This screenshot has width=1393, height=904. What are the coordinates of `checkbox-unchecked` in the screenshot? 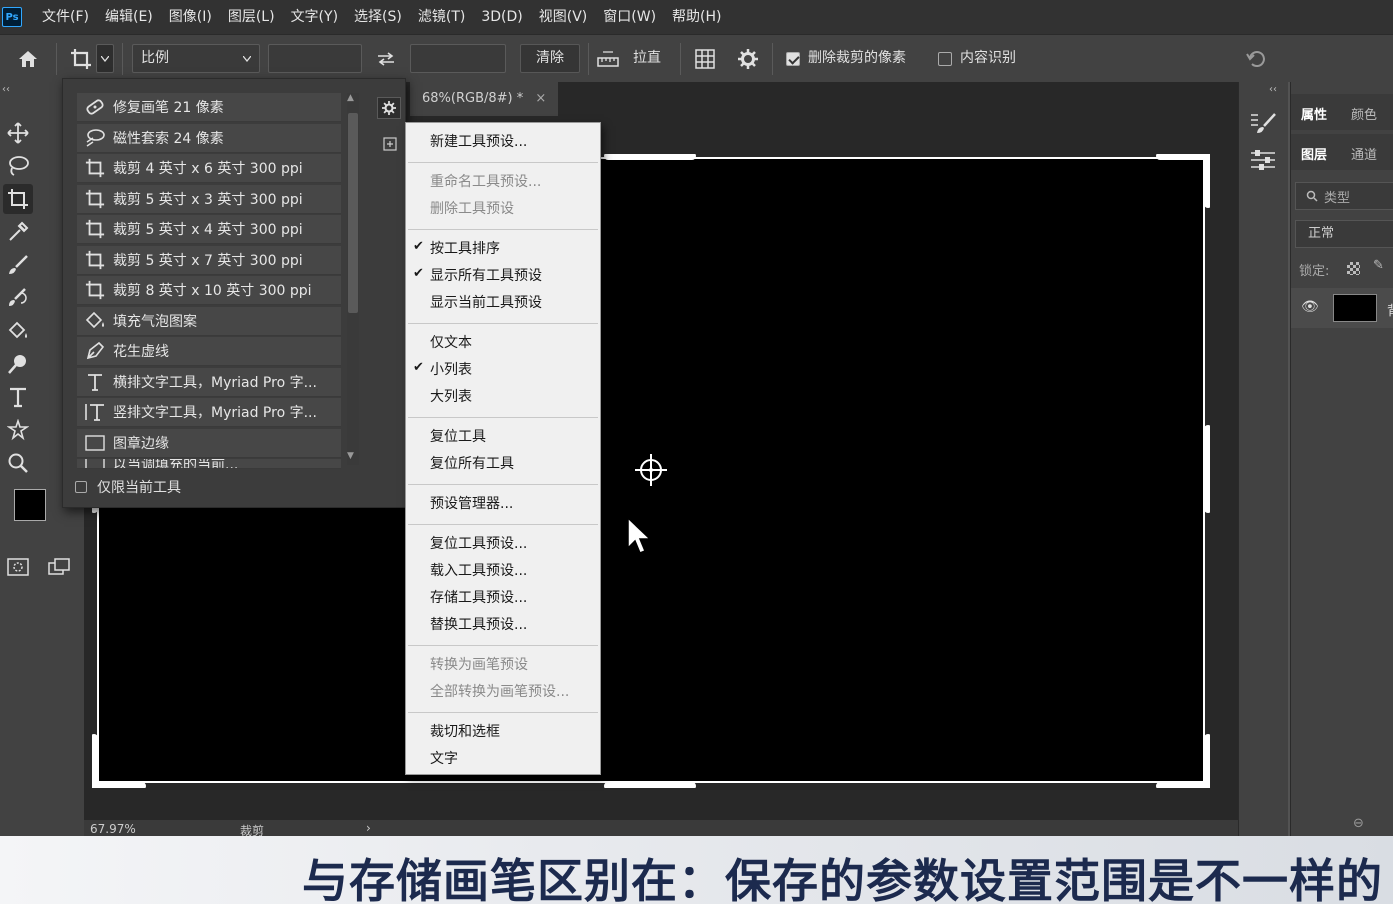 It's located at (945, 58).